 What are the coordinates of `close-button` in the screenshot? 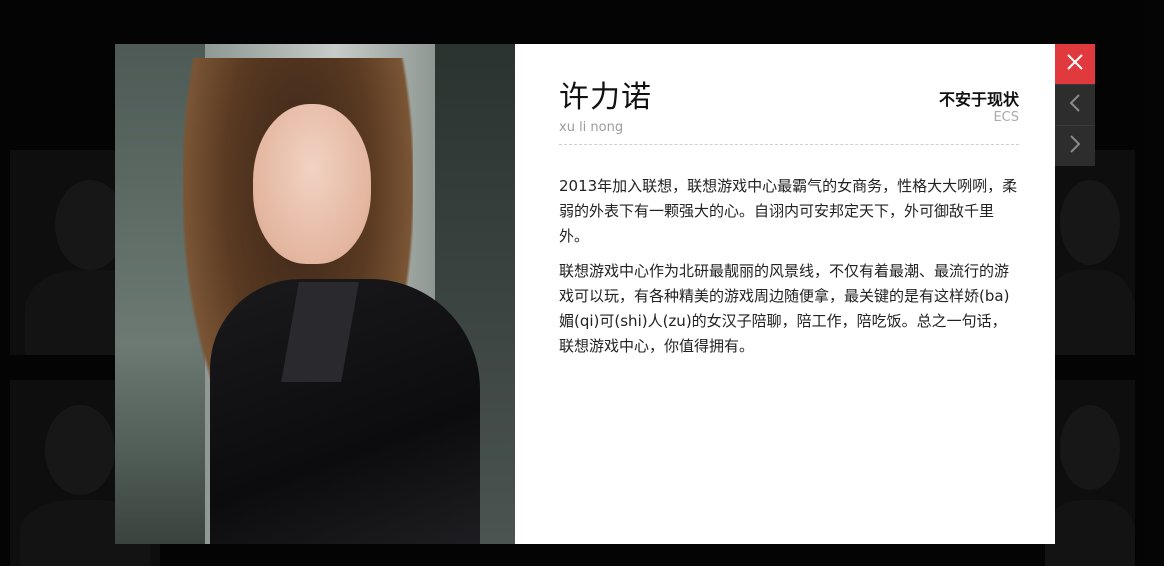 It's located at (1075, 64).